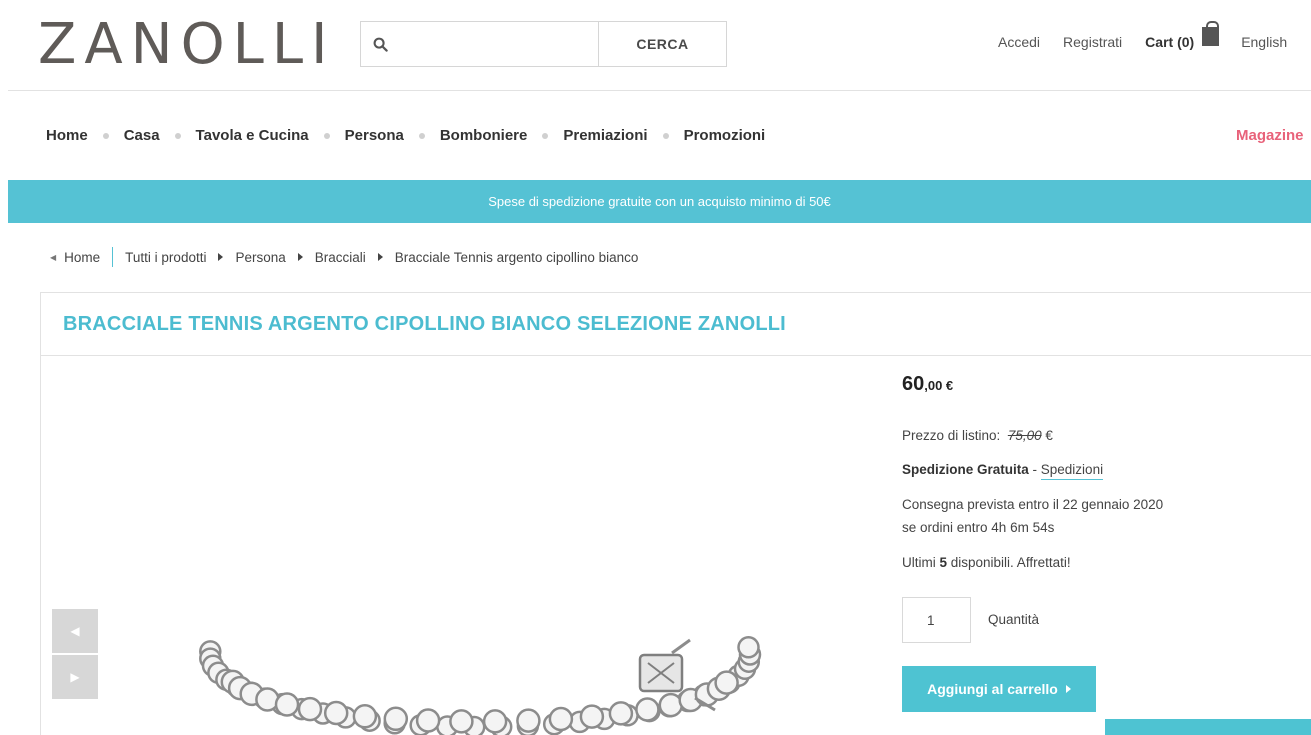  Describe the element at coordinates (67, 135) in the screenshot. I see `nav-item-home: Home` at that location.